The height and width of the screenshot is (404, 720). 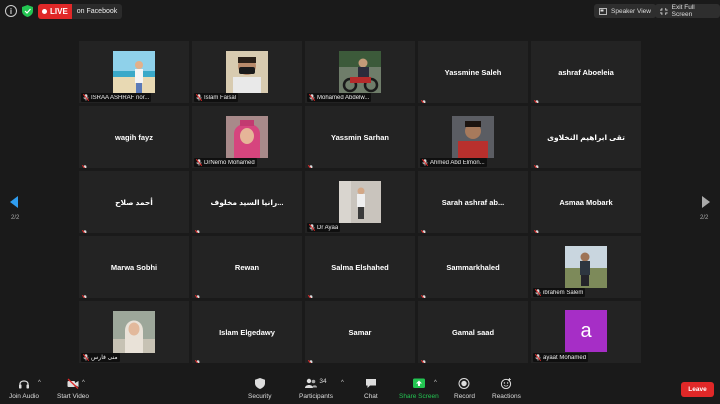 I want to click on participant-name: ayaat Mohamed, so click(x=565, y=357).